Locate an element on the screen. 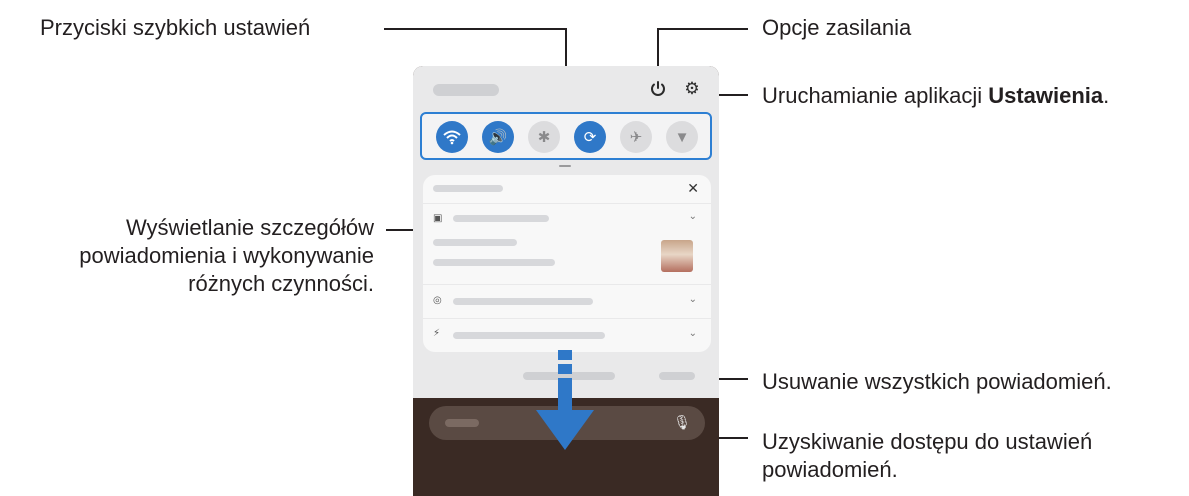 Image resolution: width=1189 pixels, height=496 pixels. notification-item: ◎ ⌄ is located at coordinates (567, 301).